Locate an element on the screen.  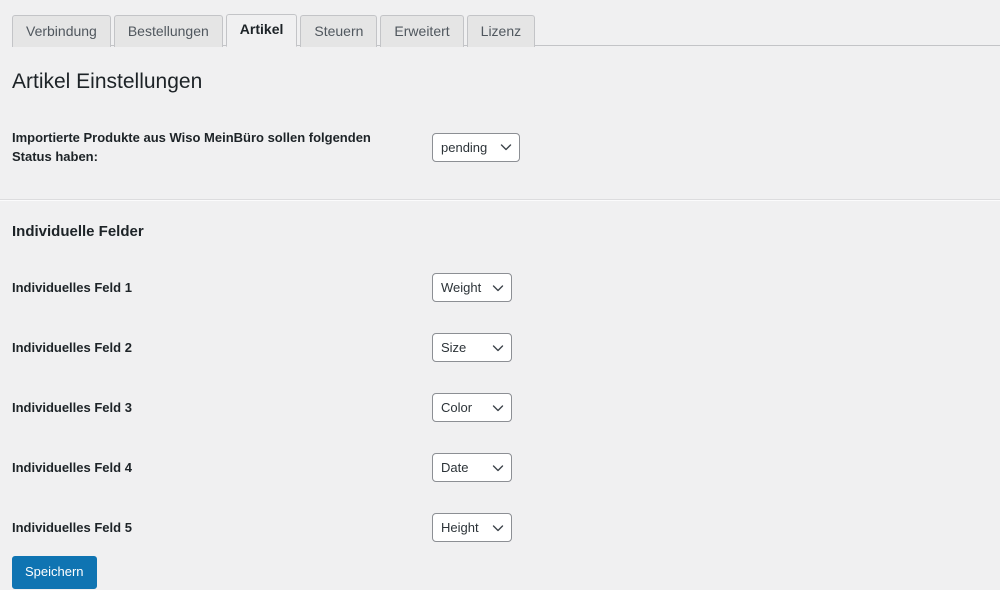
custom-field-4-select: Date is located at coordinates (472, 468).